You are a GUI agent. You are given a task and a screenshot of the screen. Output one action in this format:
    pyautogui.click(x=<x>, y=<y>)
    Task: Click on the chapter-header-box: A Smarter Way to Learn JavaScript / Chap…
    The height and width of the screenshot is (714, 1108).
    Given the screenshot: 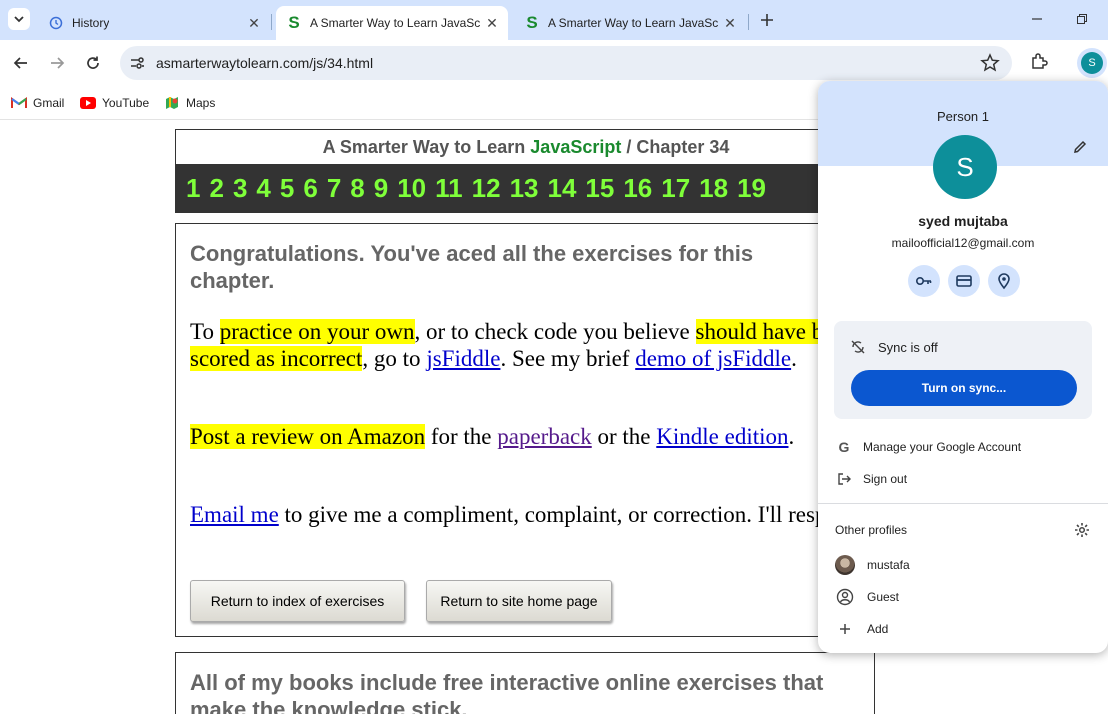 What is the action you would take?
    pyautogui.click(x=525, y=171)
    